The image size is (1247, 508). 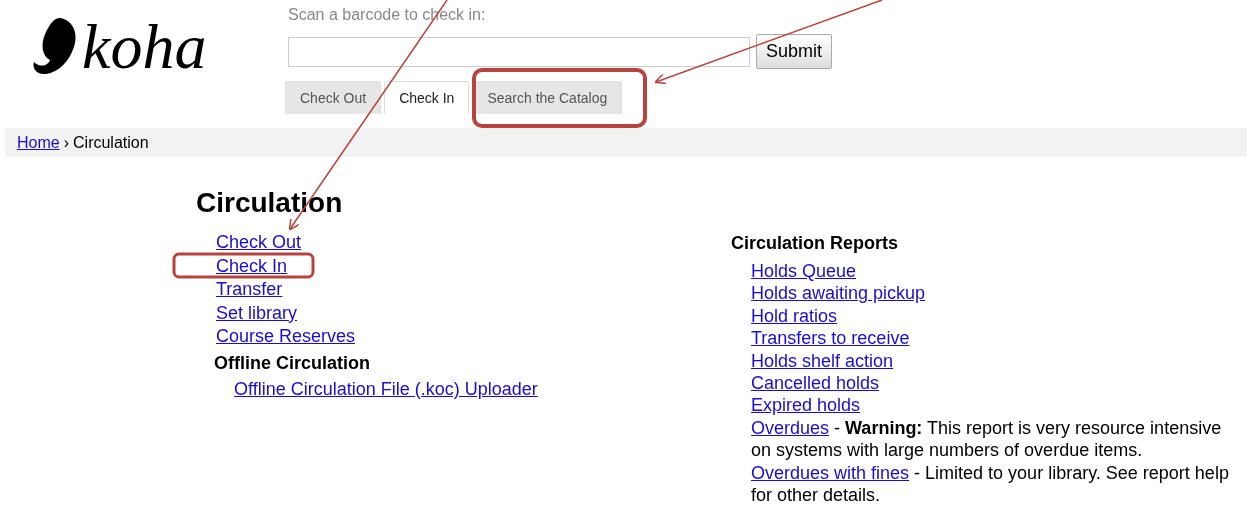 What do you see at coordinates (252, 266) in the screenshot?
I see `circulation-link: Check In` at bounding box center [252, 266].